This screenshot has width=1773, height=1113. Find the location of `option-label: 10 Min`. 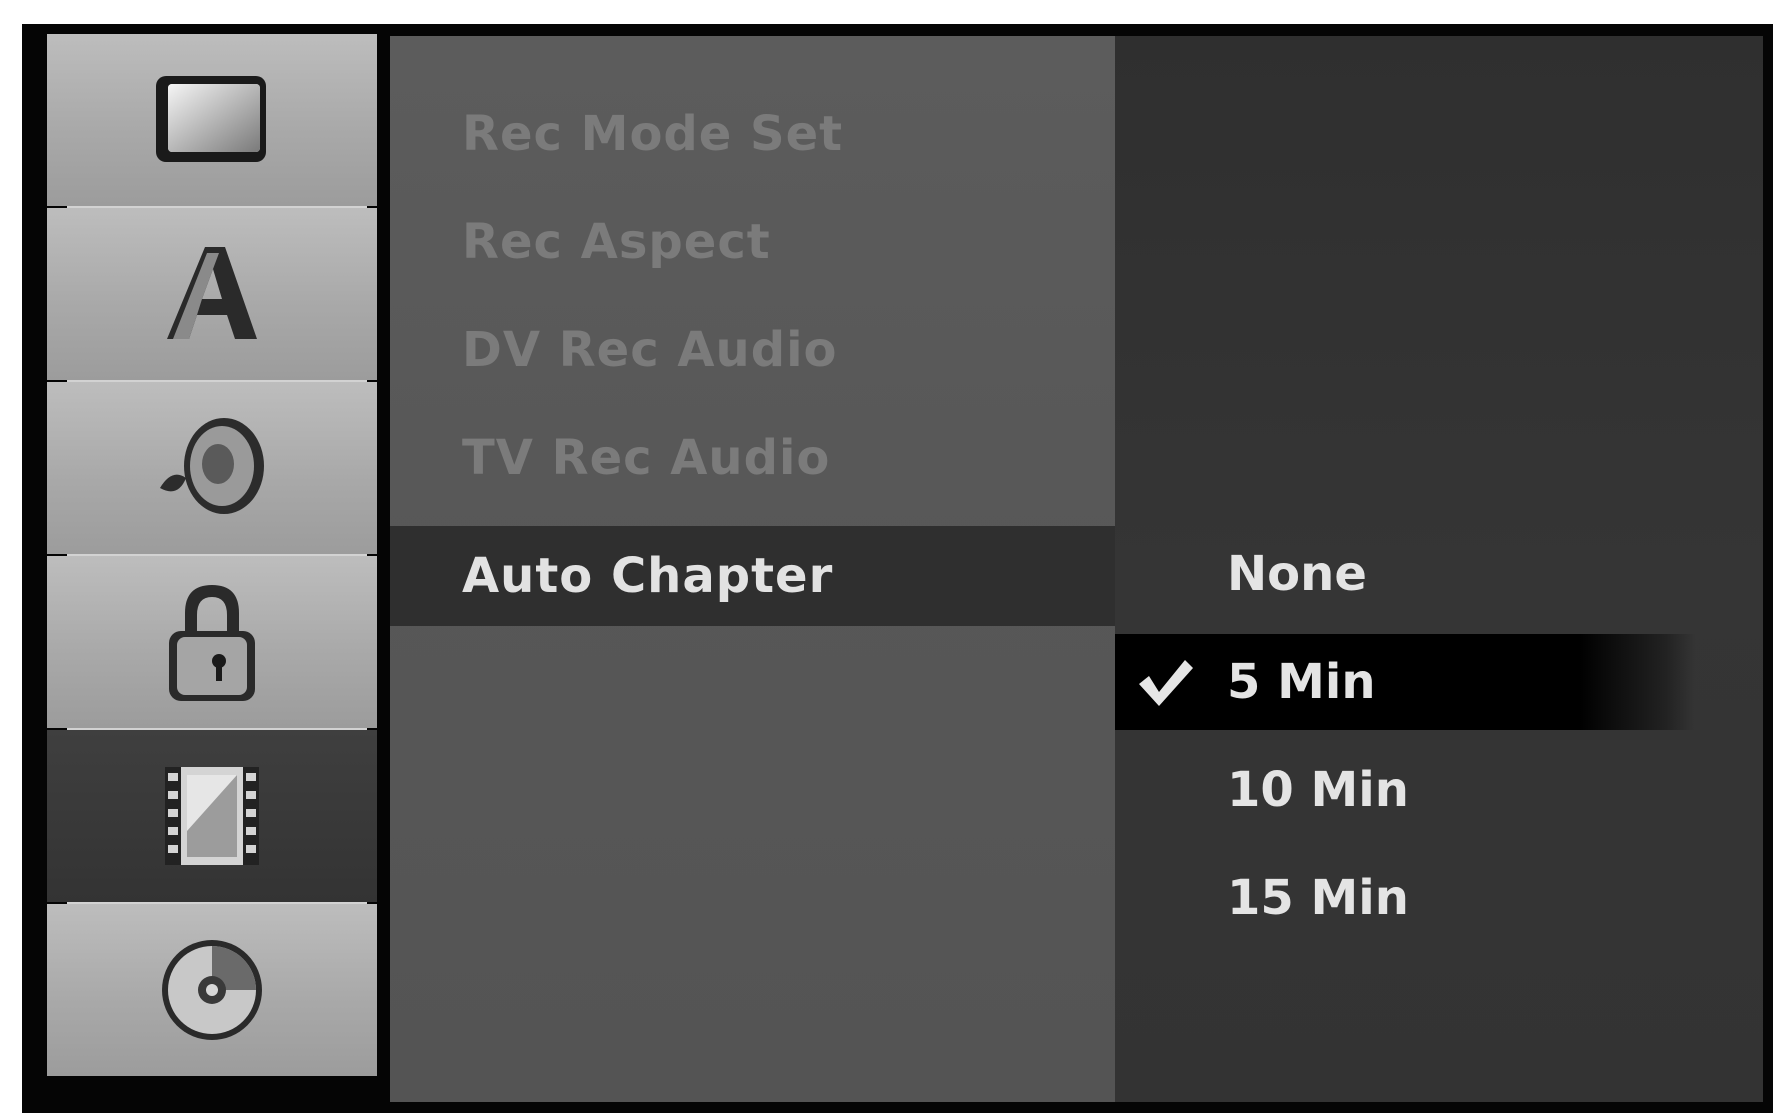

option-label: 10 Min is located at coordinates (1318, 790).